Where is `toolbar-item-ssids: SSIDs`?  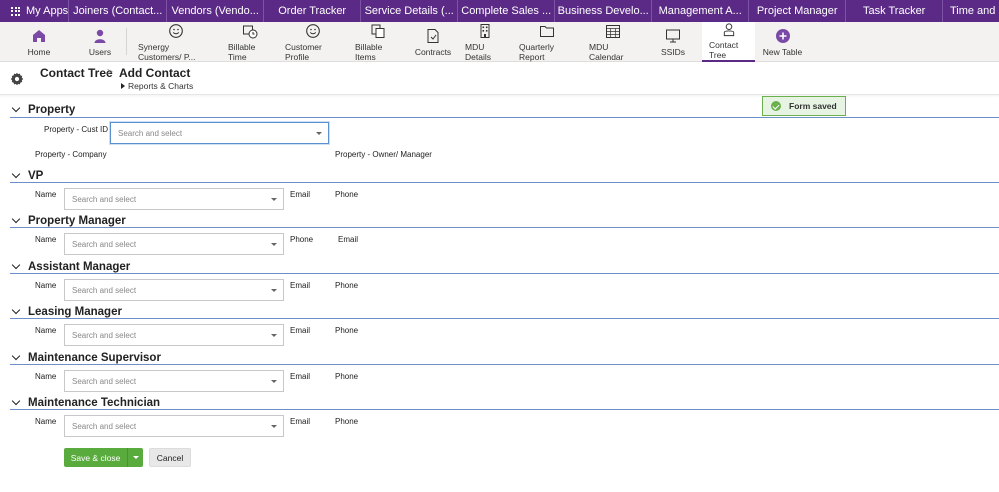 toolbar-item-ssids: SSIDs is located at coordinates (673, 42).